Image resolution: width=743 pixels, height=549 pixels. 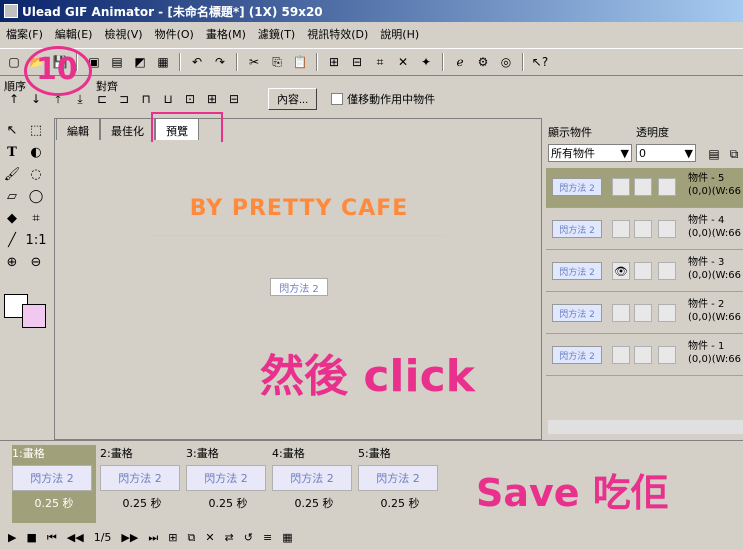 I want to click on align-left-icon: ⊏, so click(x=102, y=99).